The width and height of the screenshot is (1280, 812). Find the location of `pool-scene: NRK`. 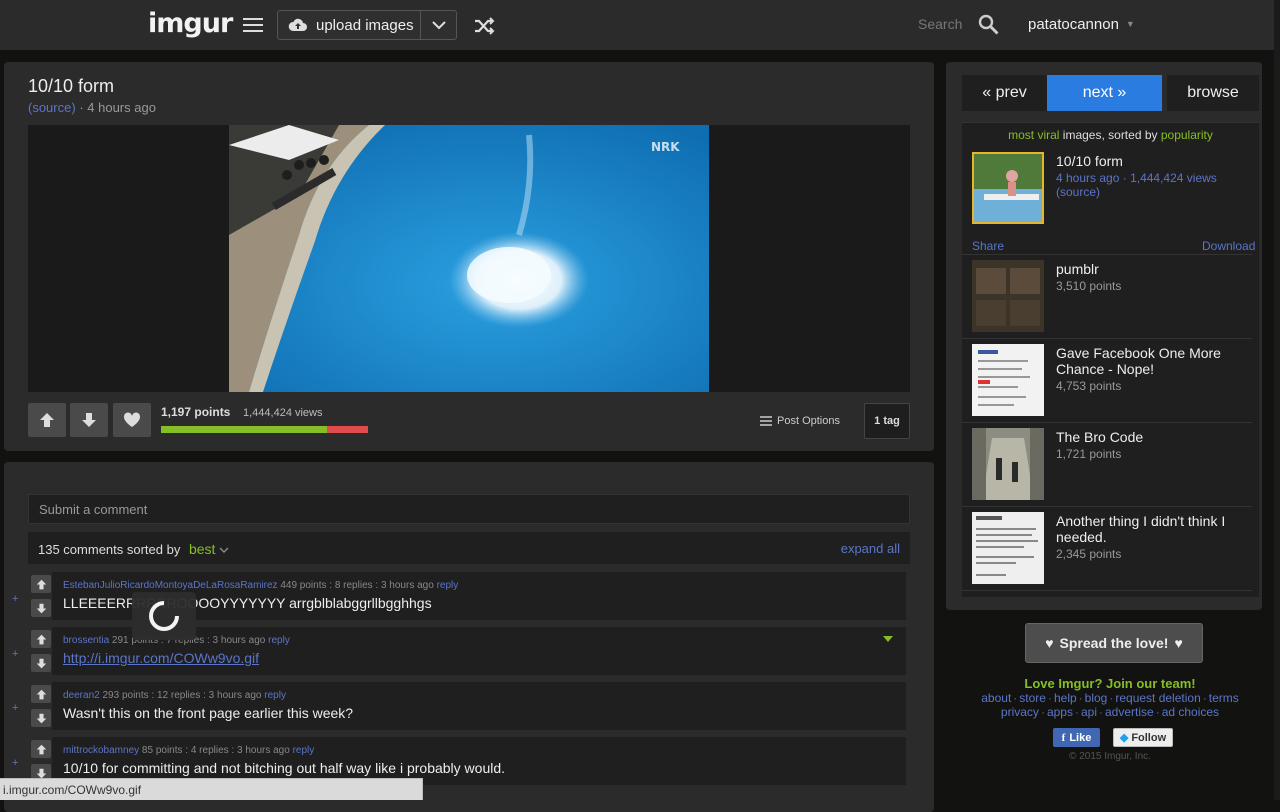

pool-scene: NRK is located at coordinates (469, 258).